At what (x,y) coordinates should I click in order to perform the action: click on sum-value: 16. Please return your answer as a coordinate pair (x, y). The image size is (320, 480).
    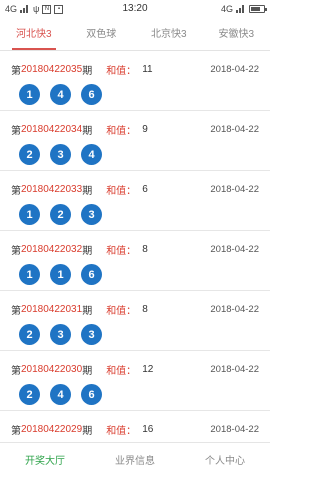
    Looking at the image, I should click on (148, 429).